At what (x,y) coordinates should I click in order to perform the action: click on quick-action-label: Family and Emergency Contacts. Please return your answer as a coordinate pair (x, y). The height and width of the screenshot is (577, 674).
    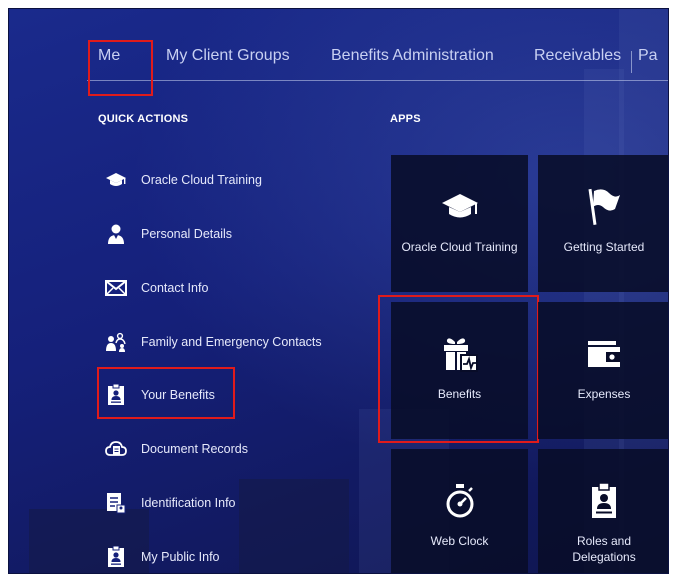
    Looking at the image, I should click on (231, 342).